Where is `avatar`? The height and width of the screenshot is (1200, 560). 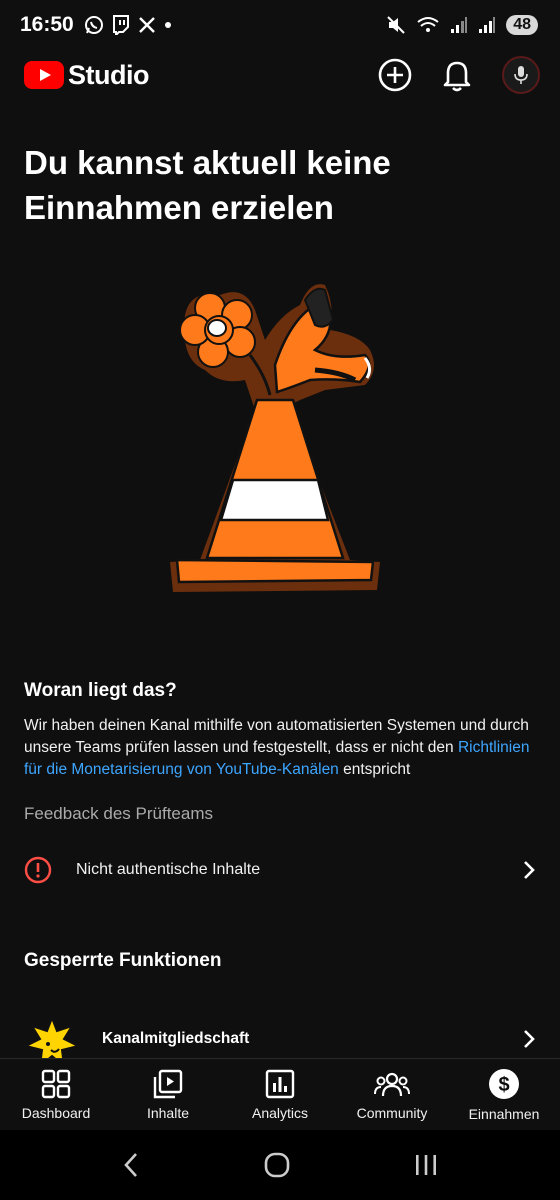
avatar is located at coordinates (521, 75).